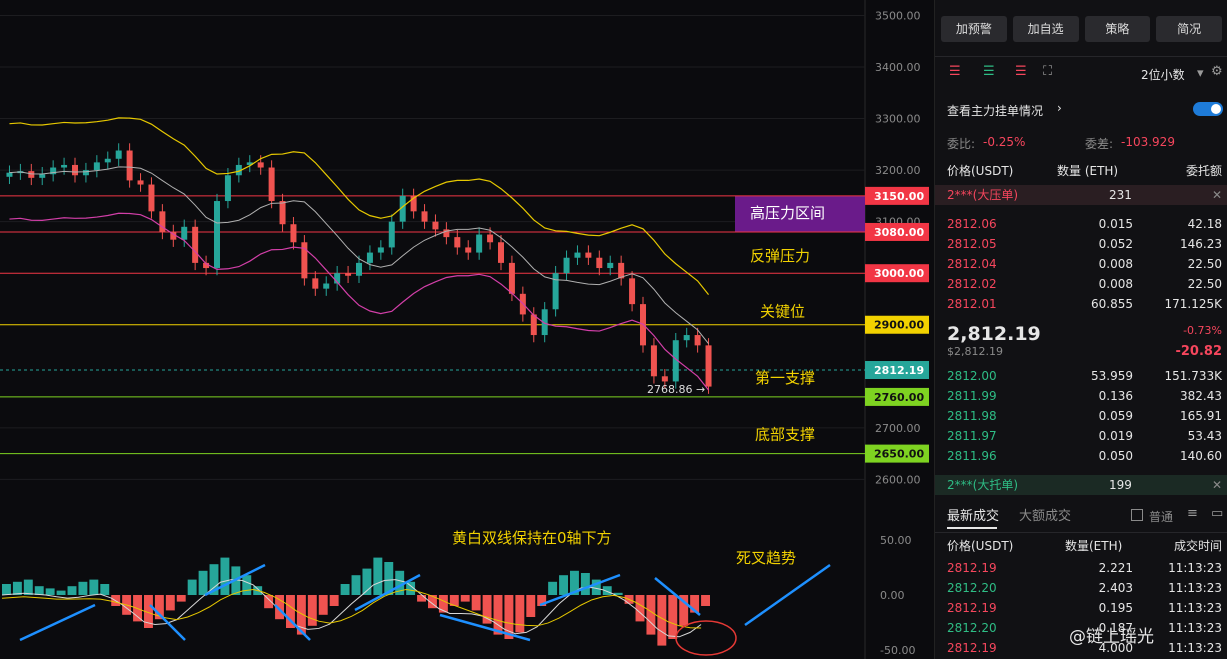 The height and width of the screenshot is (659, 1227). Describe the element at coordinates (1081, 224) in the screenshot. I see `ask-row: 2812.06 0.015 42.18` at that location.